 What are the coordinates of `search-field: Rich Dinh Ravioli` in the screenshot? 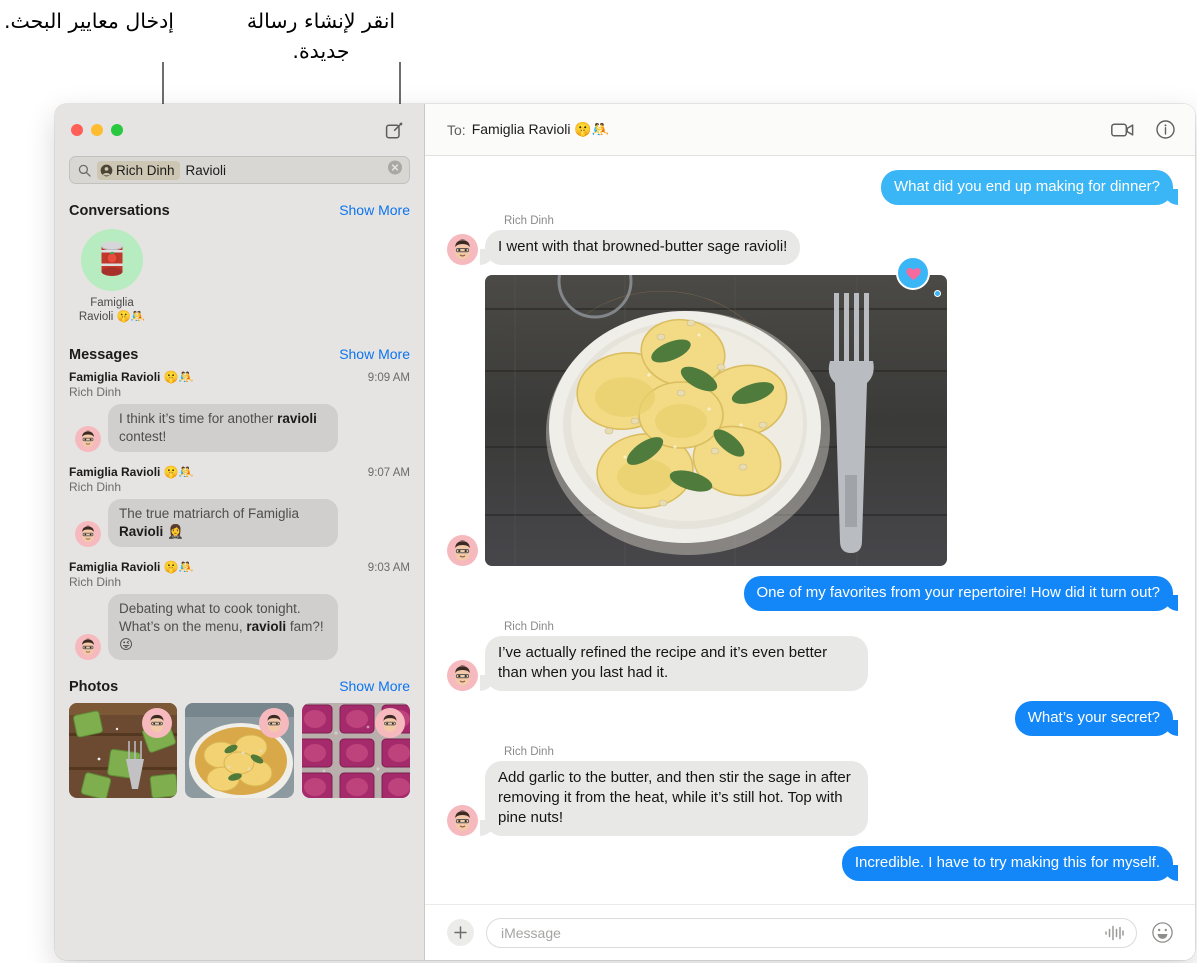 It's located at (239, 170).